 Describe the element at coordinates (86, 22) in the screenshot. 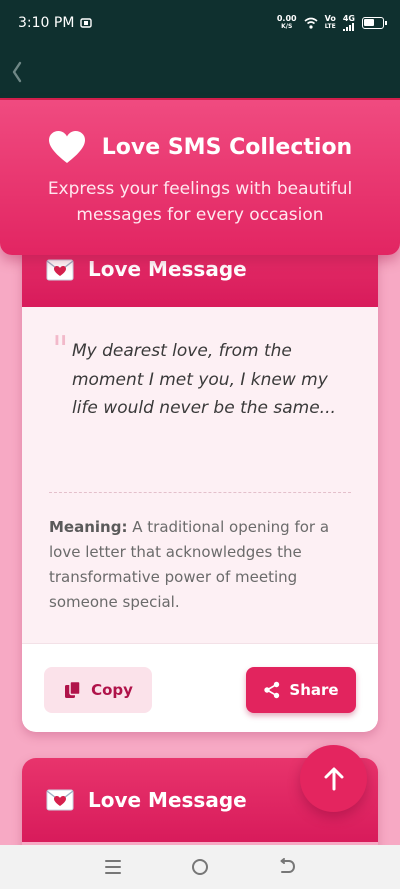

I see `sim-icon` at that location.